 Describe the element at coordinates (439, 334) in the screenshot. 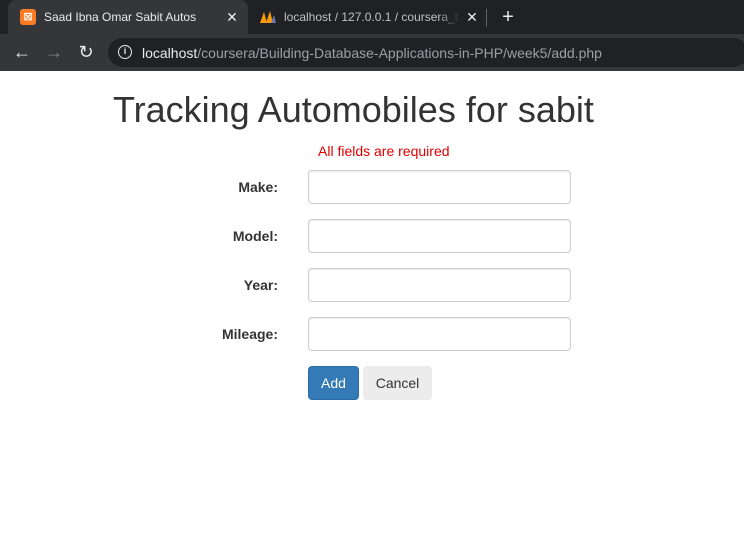

I see `mileage-input` at that location.